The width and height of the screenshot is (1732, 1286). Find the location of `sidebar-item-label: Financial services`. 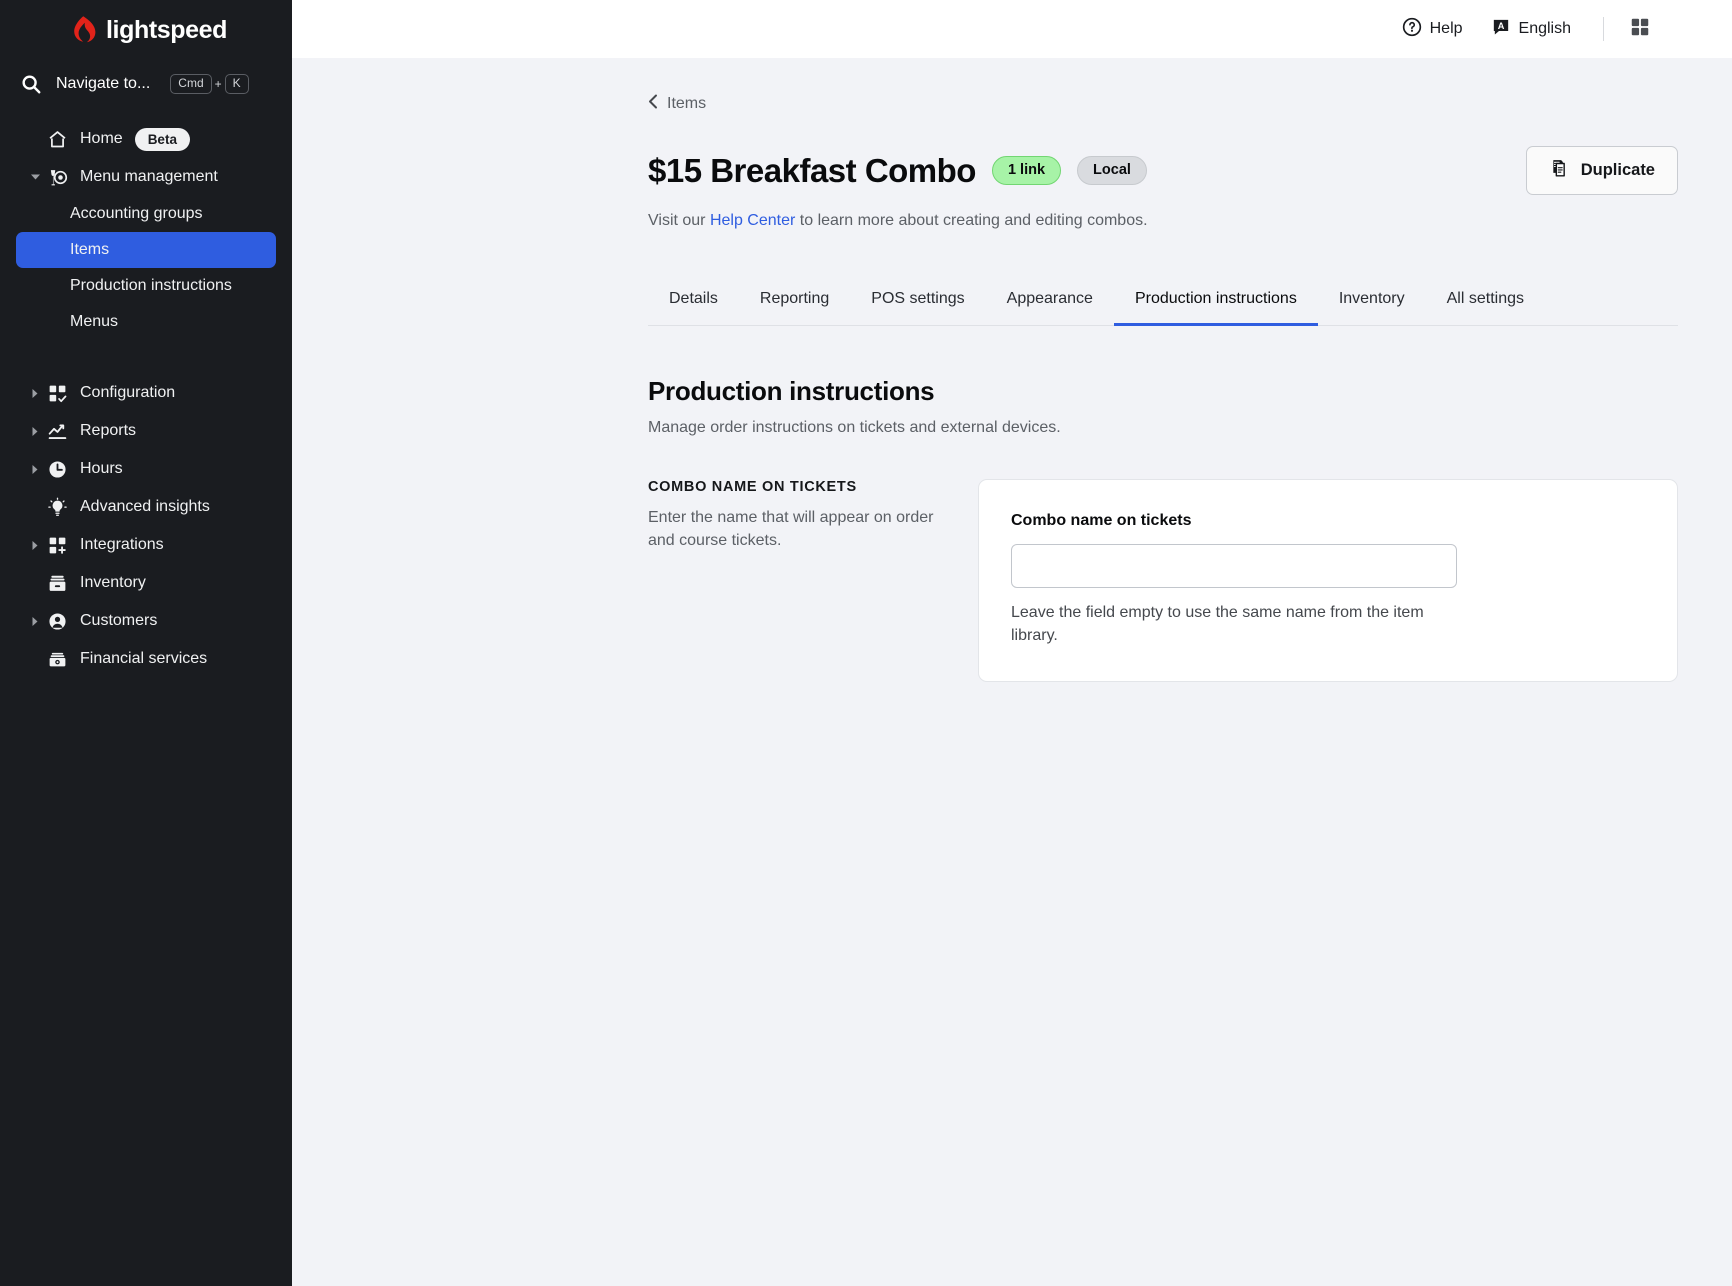

sidebar-item-label: Financial services is located at coordinates (144, 658).